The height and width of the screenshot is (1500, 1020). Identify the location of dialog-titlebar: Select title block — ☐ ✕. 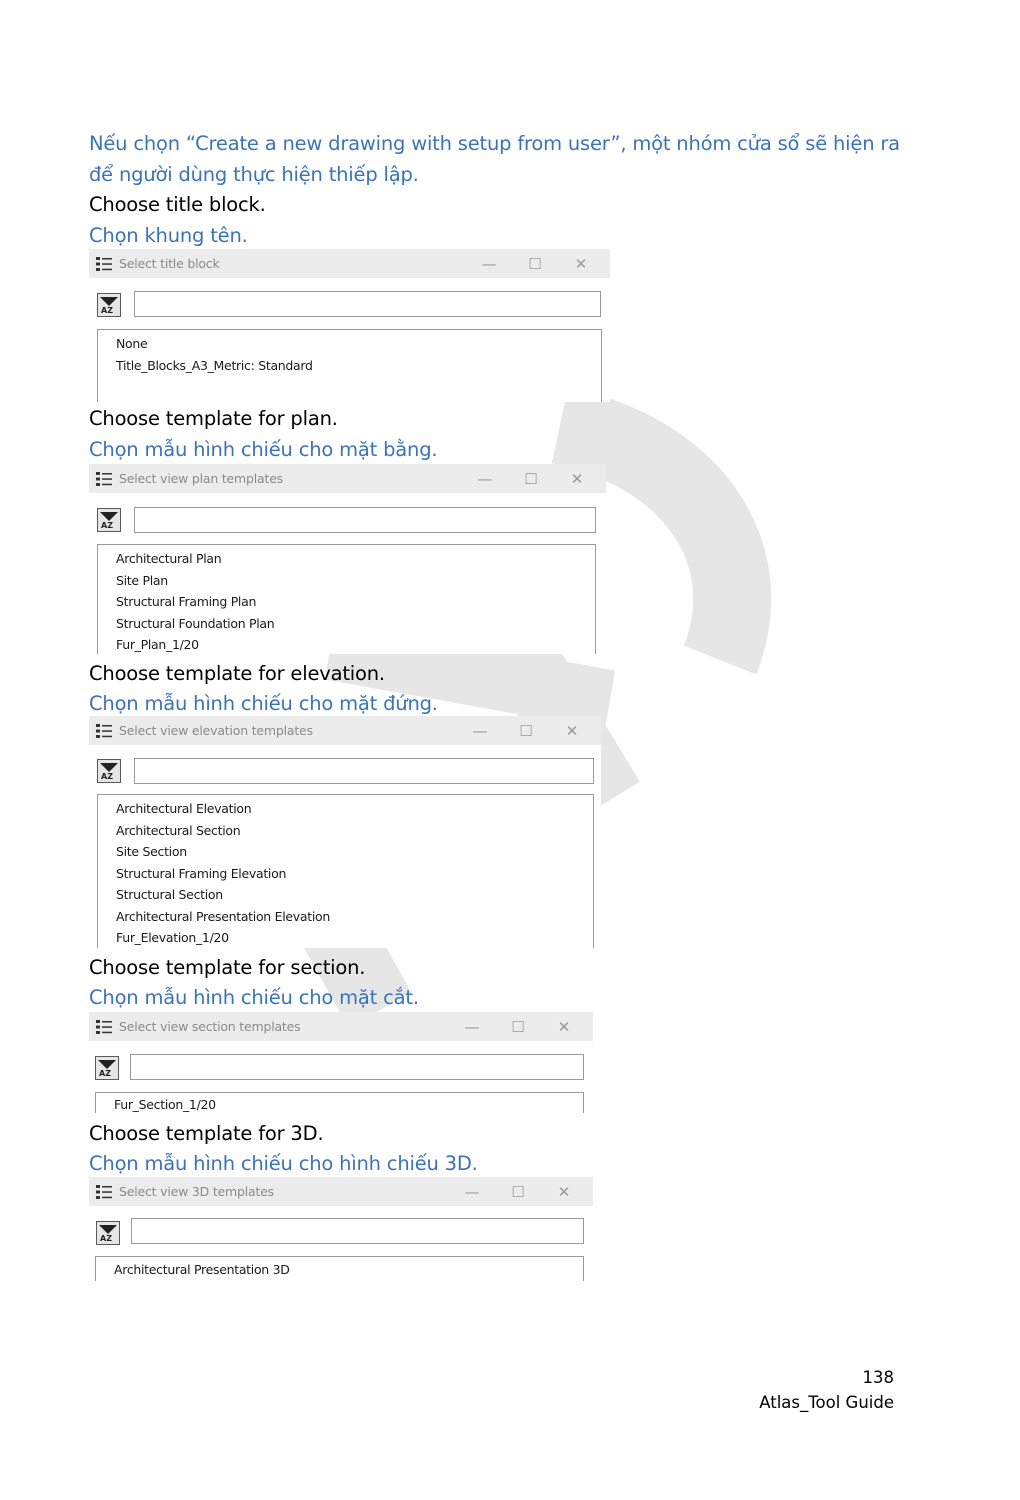
(349, 263).